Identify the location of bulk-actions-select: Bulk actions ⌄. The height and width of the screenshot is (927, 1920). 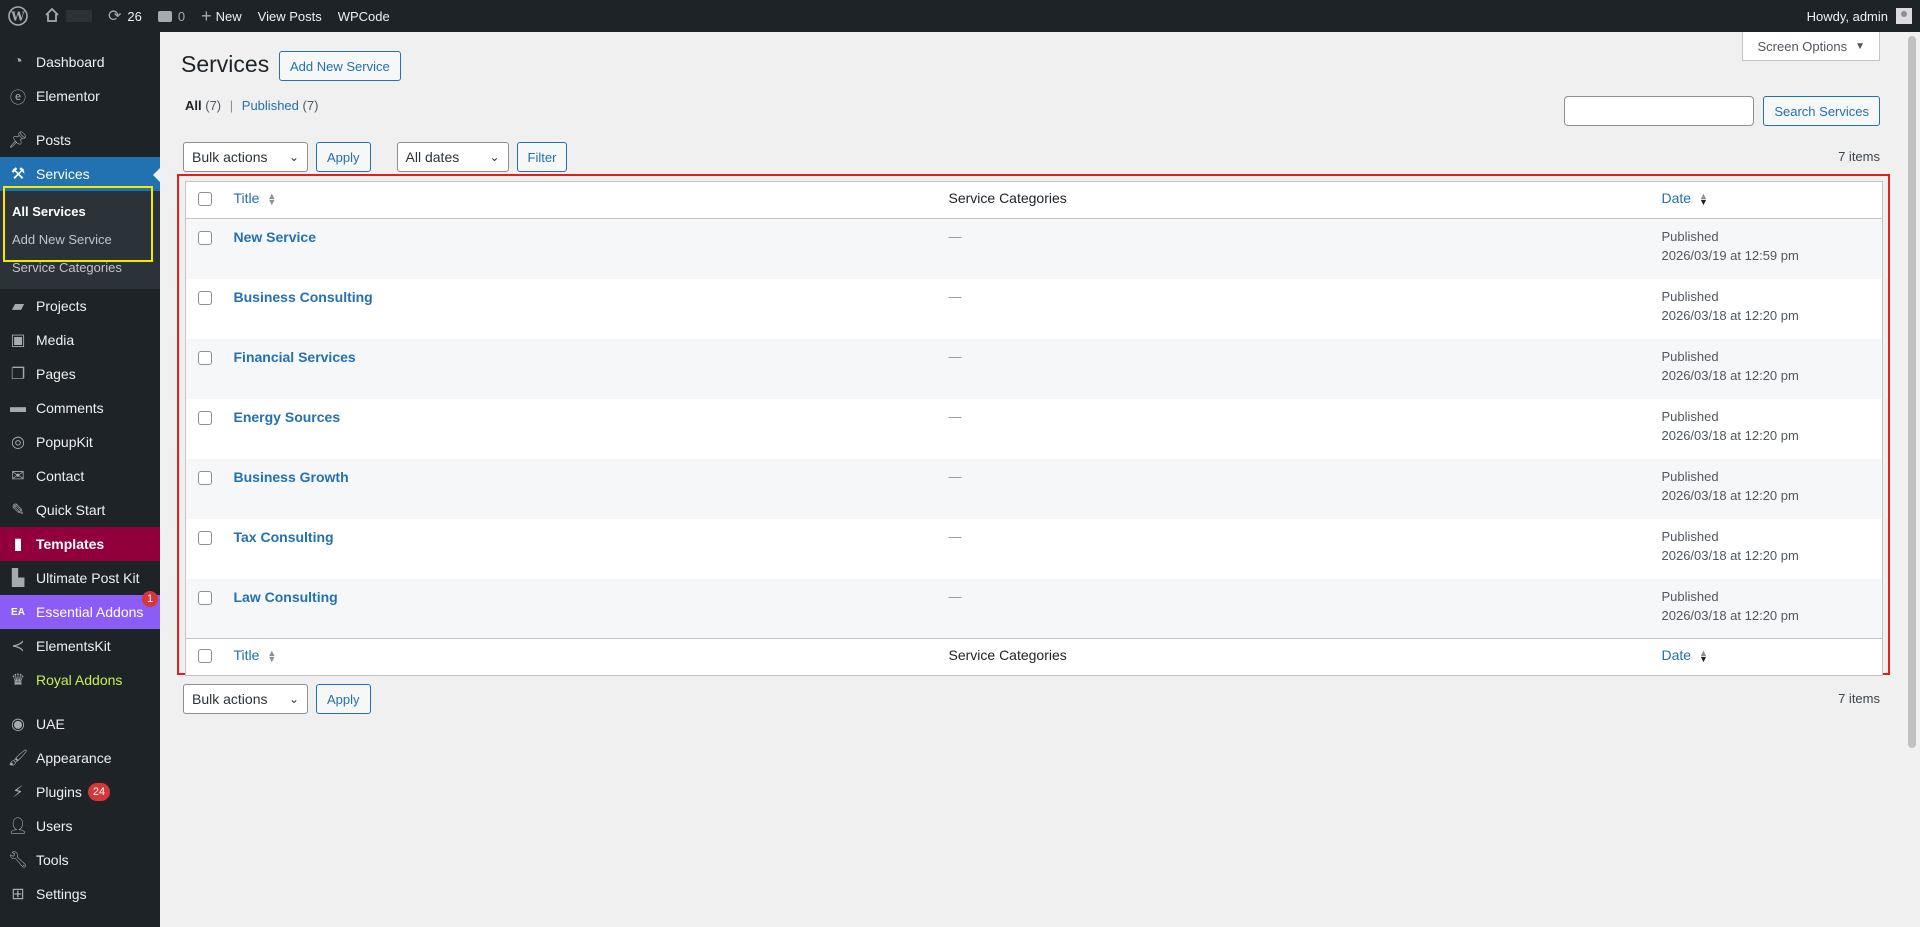
(245, 157).